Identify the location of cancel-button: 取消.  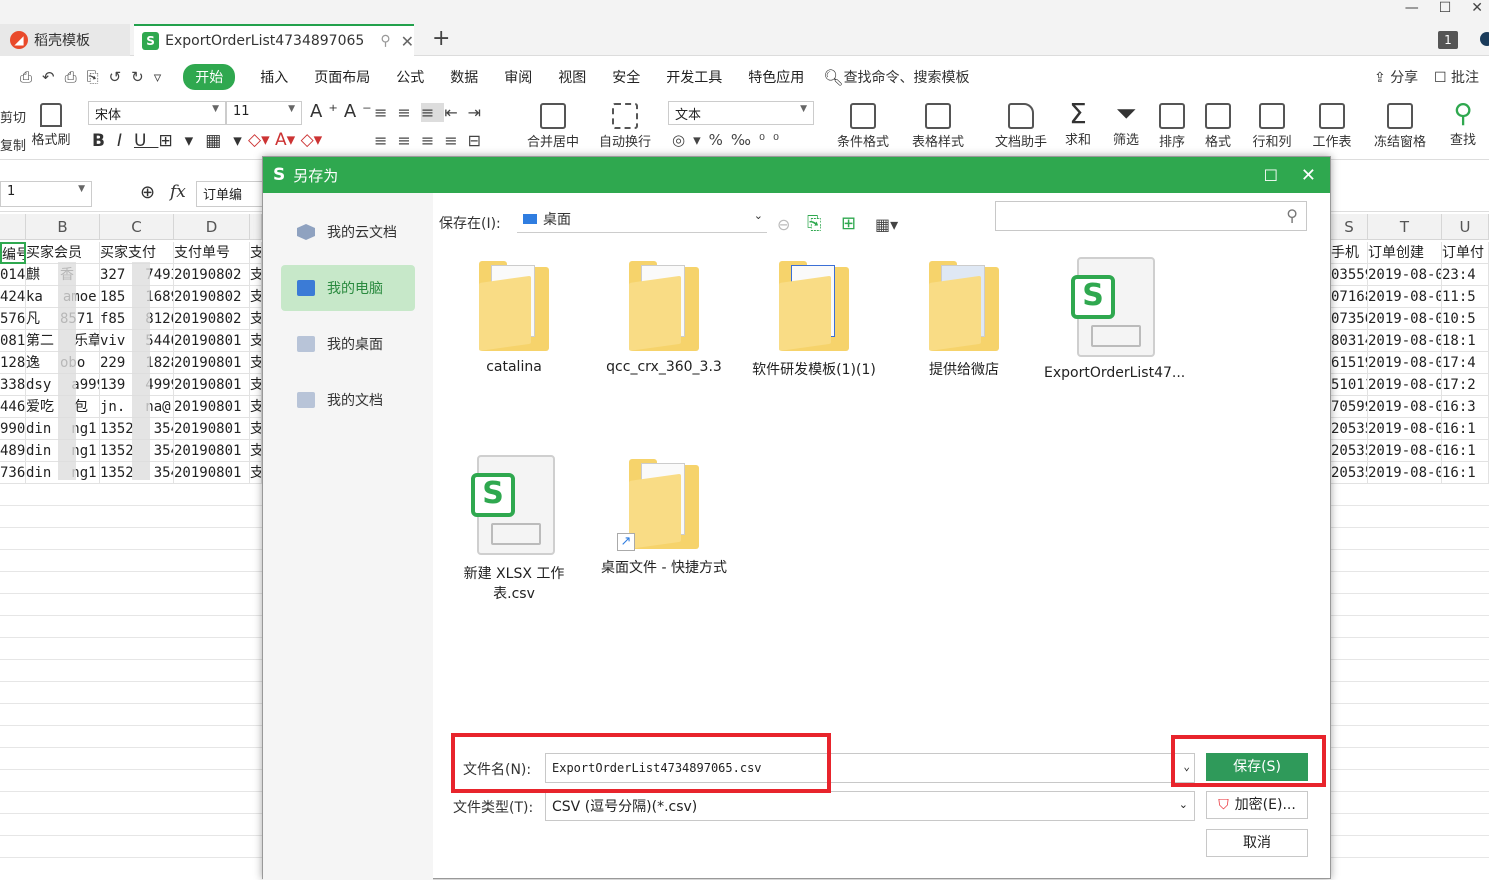
(1257, 843).